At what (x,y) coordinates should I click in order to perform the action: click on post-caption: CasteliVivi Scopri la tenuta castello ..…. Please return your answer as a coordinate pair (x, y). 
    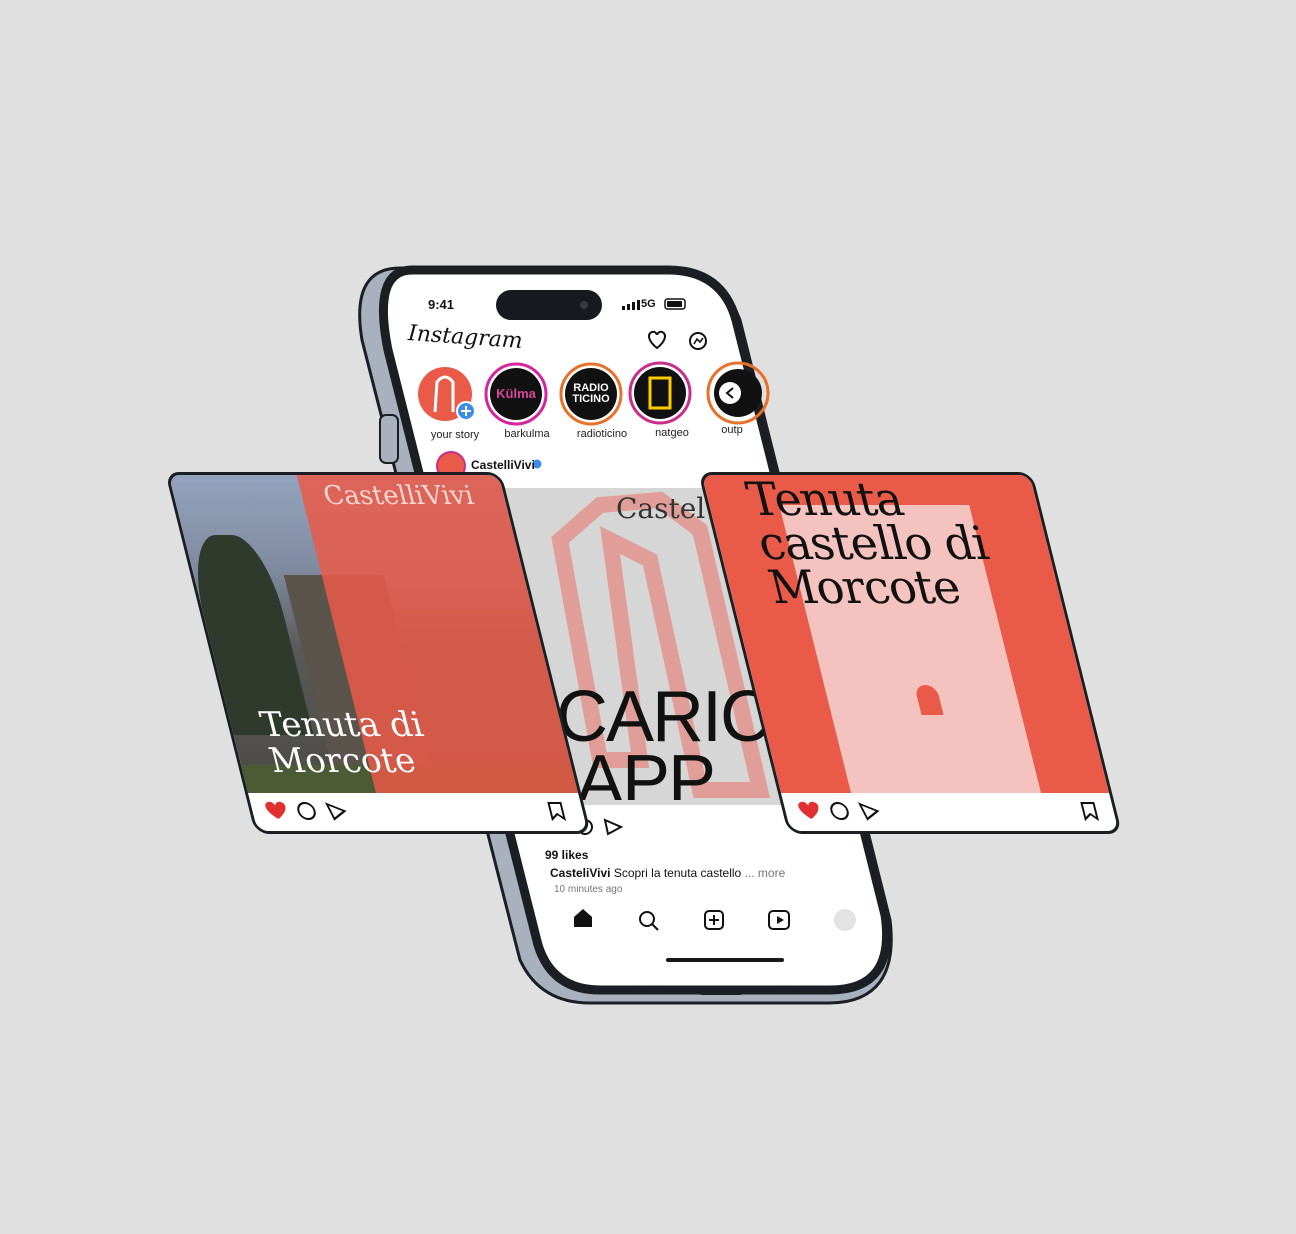
    Looking at the image, I should click on (668, 873).